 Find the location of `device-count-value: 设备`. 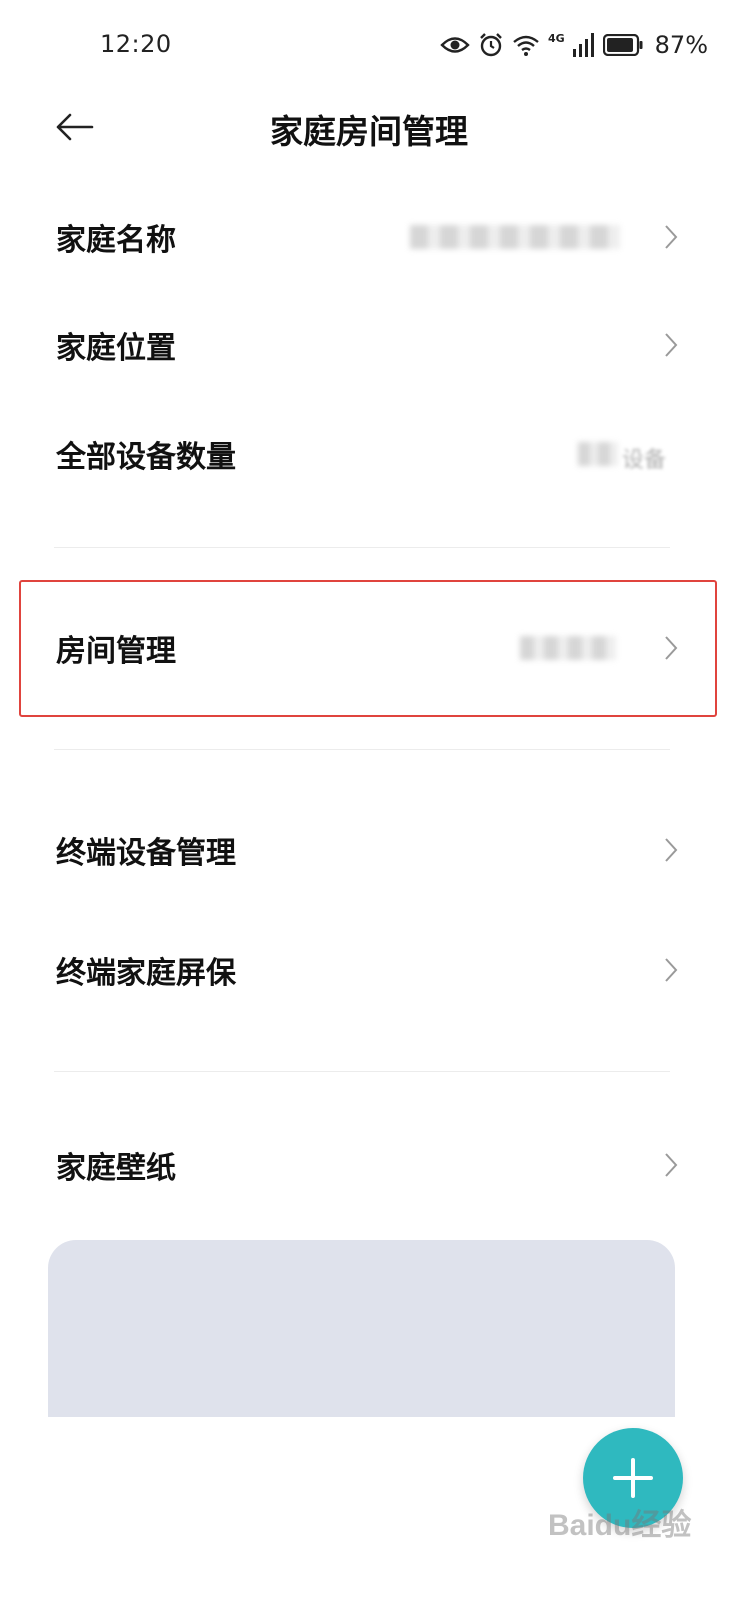

device-count-value: 设备 is located at coordinates (644, 460).